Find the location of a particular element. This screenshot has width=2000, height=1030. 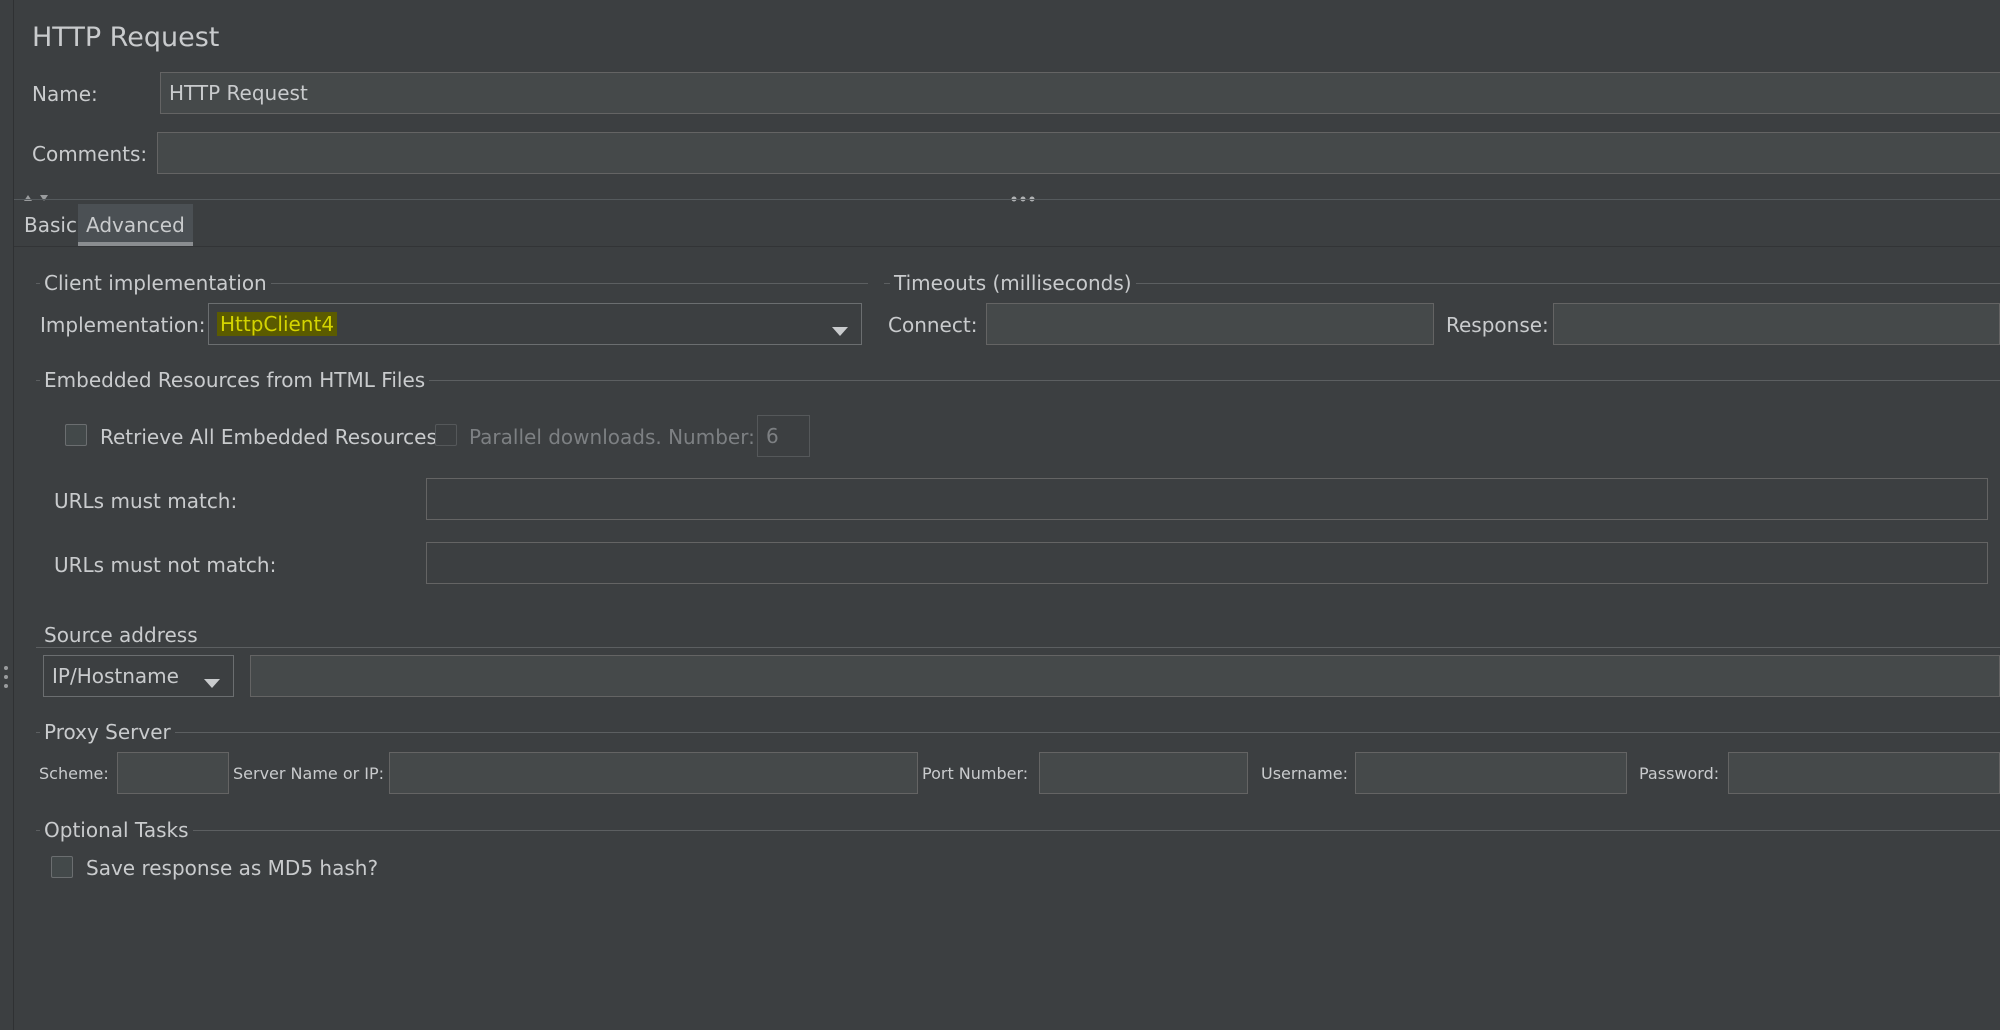

tab-advanced: Advanced is located at coordinates (135, 225).